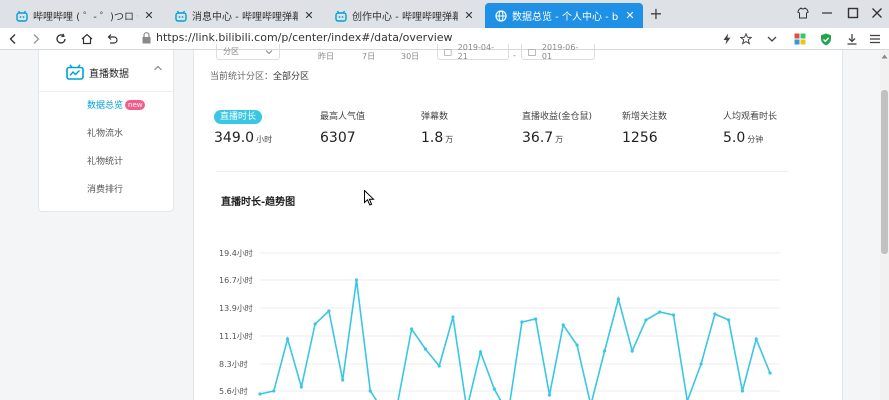 The height and width of the screenshot is (400, 889). I want to click on scrollbar-thumb, so click(884, 172).